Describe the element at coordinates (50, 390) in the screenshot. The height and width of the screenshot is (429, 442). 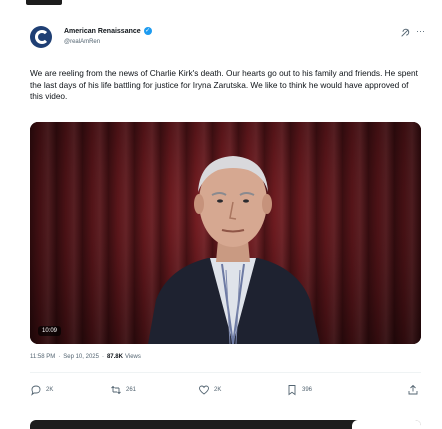
I see `reply-count: 2K` at that location.